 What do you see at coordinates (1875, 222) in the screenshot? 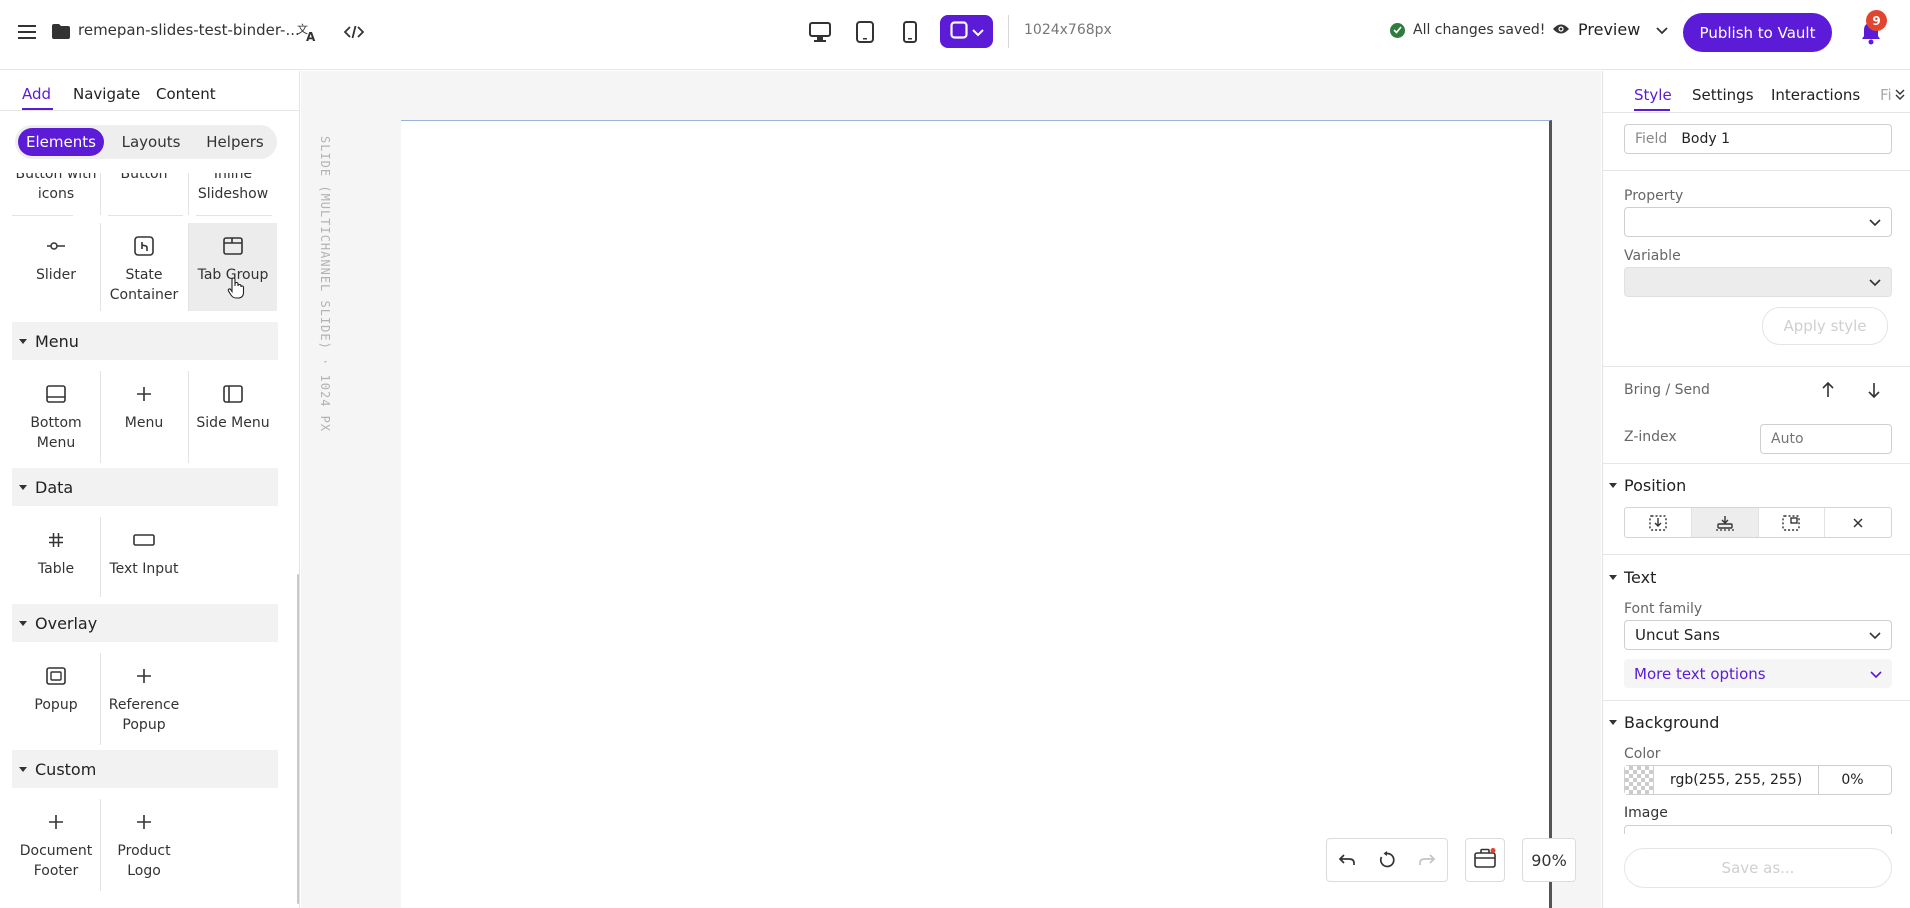
I see `chevron-down-icon` at bounding box center [1875, 222].